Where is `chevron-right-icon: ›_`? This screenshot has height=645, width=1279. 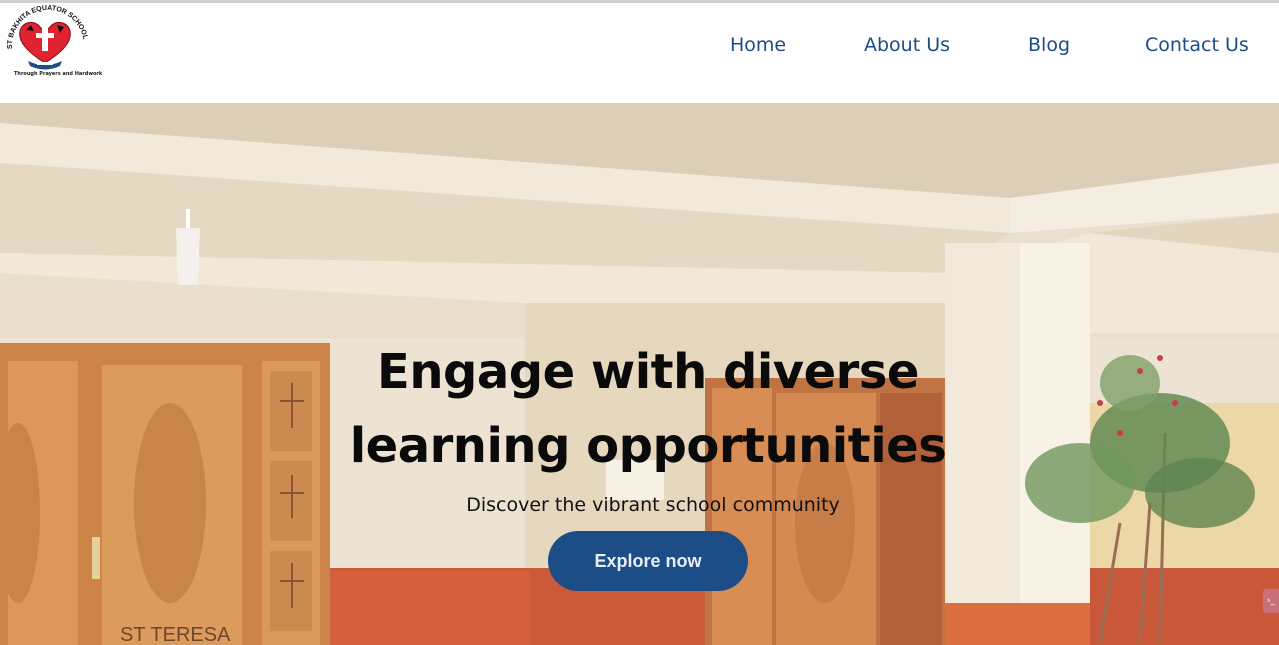 chevron-right-icon: ›_ is located at coordinates (1271, 601).